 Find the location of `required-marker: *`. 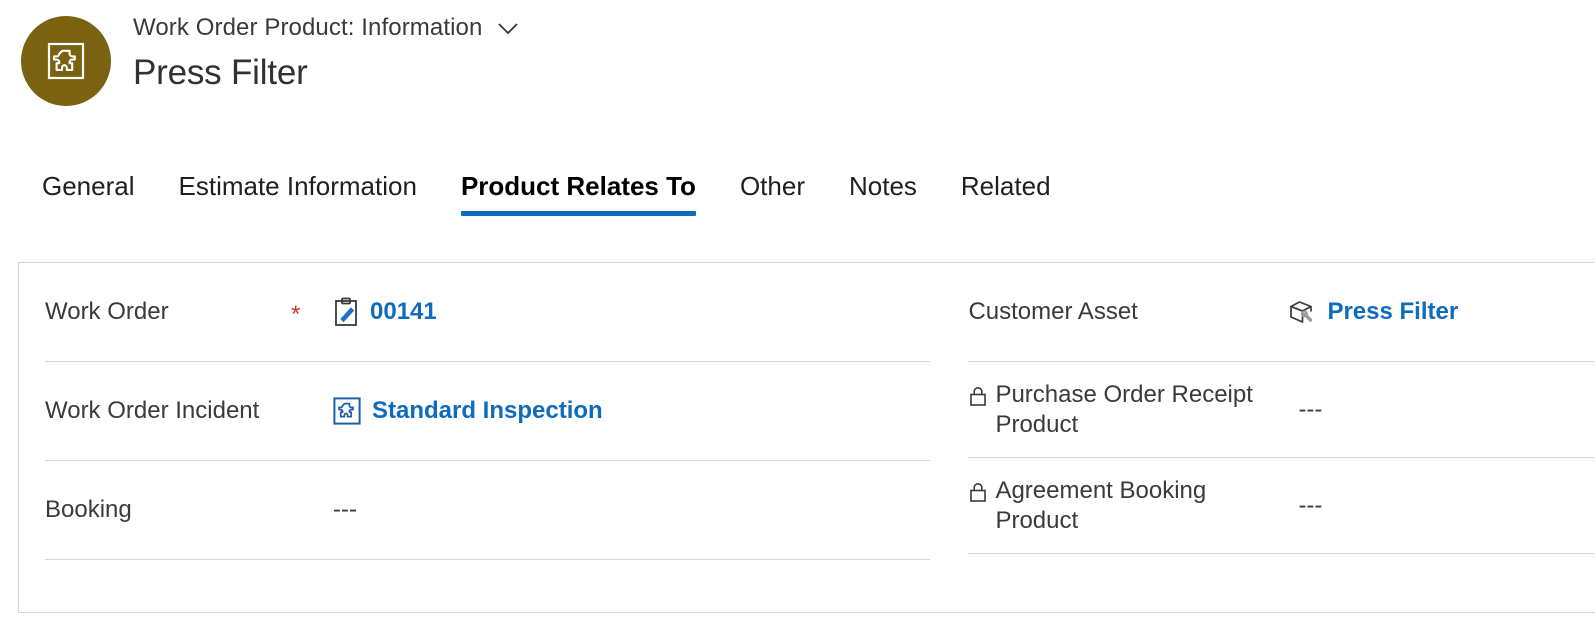

required-marker: * is located at coordinates (296, 314).